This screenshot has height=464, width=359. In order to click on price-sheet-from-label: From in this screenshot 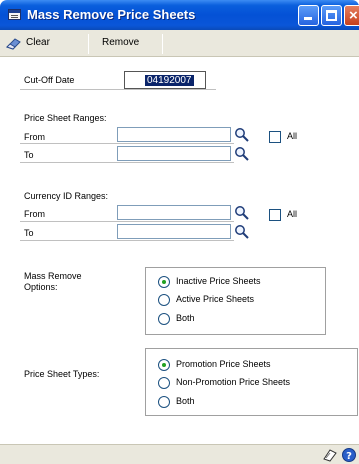, I will do `click(34, 137)`.